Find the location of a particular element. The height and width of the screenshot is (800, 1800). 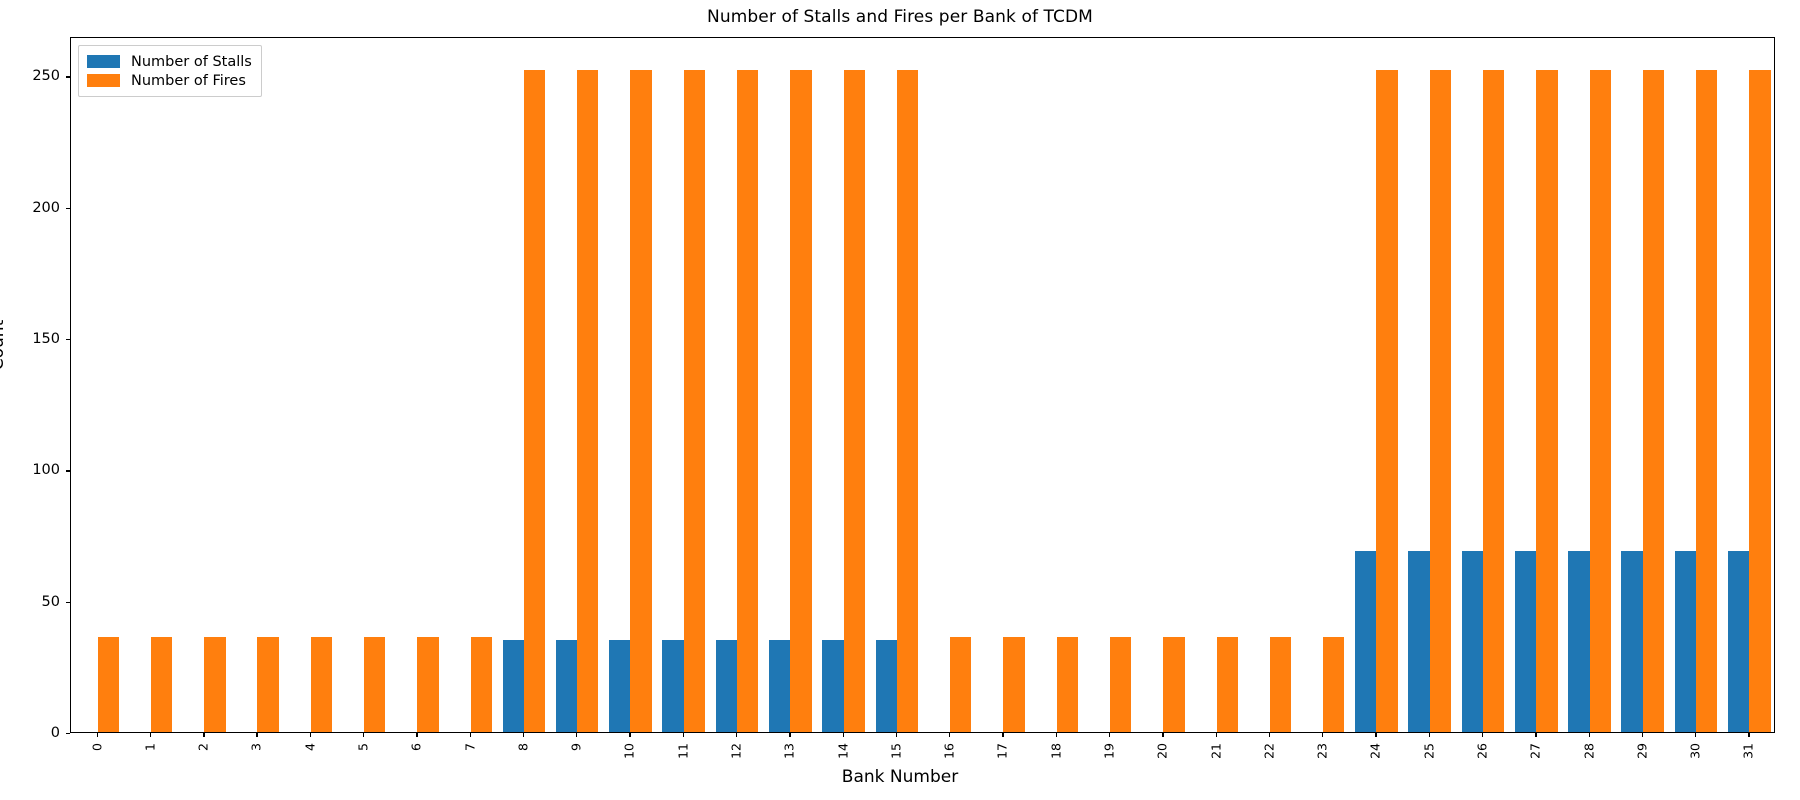

x-tick-label: 9 is located at coordinates (576, 747).